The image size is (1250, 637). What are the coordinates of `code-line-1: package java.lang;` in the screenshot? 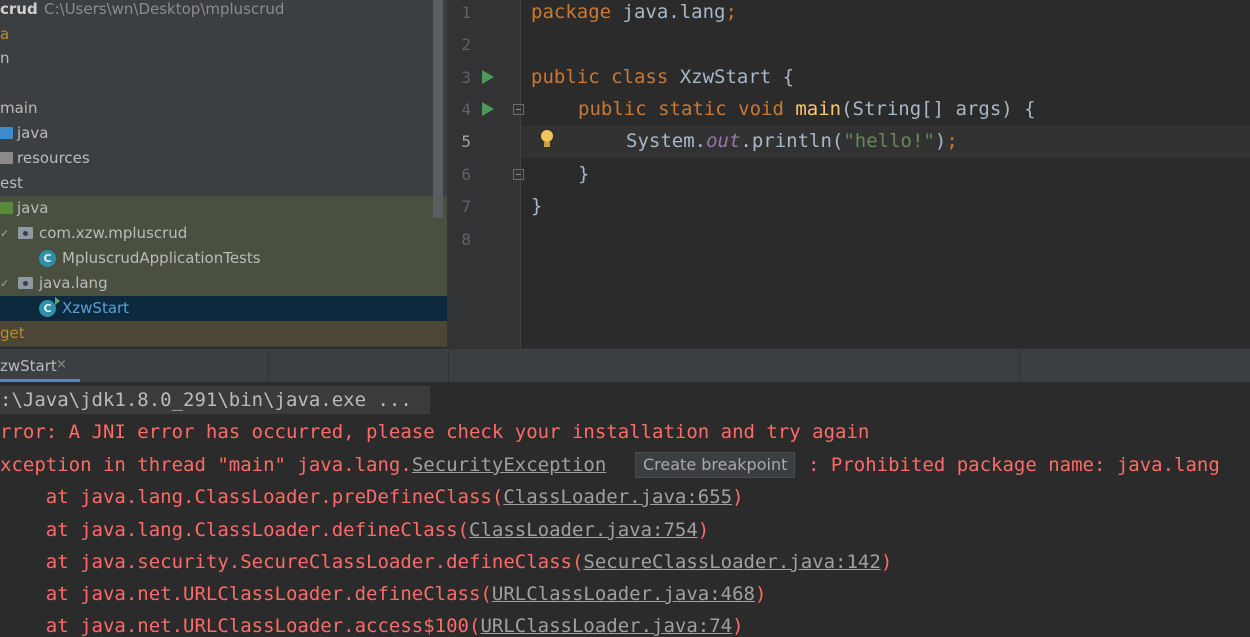 It's located at (634, 12).